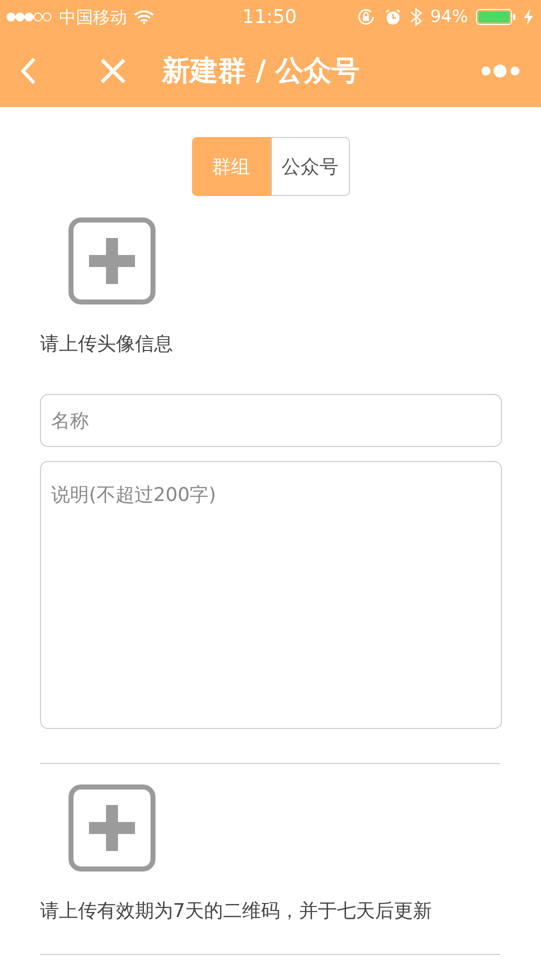 This screenshot has height=960, width=541. Describe the element at coordinates (236, 911) in the screenshot. I see `upload-caption: 请上传有效期为7天的二维码，并于七天后更新` at that location.